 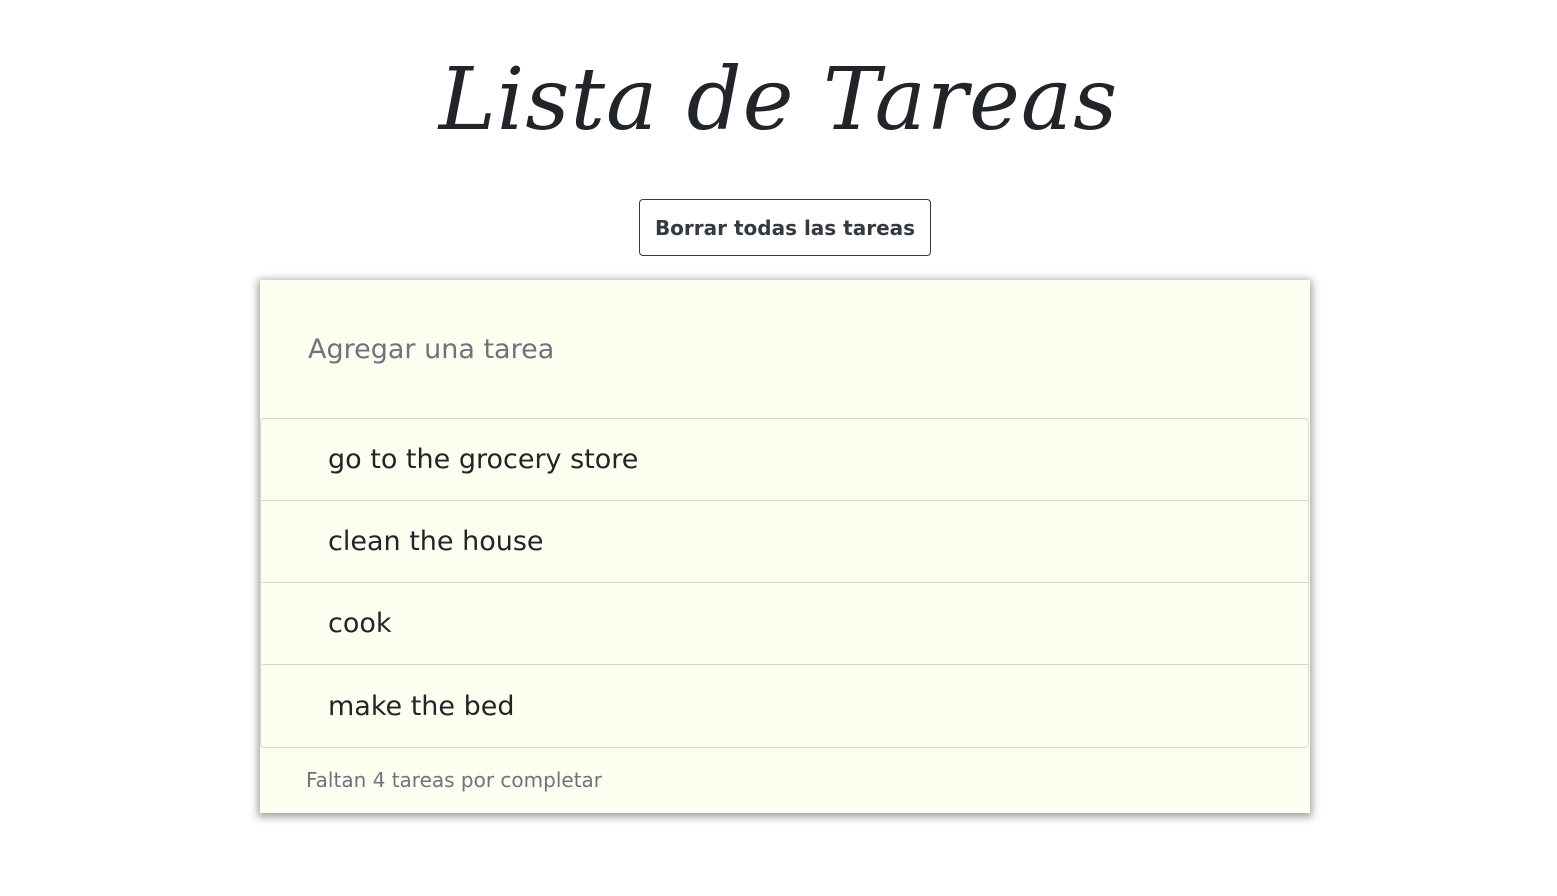 I want to click on task-item: clean the house, so click(x=784, y=542).